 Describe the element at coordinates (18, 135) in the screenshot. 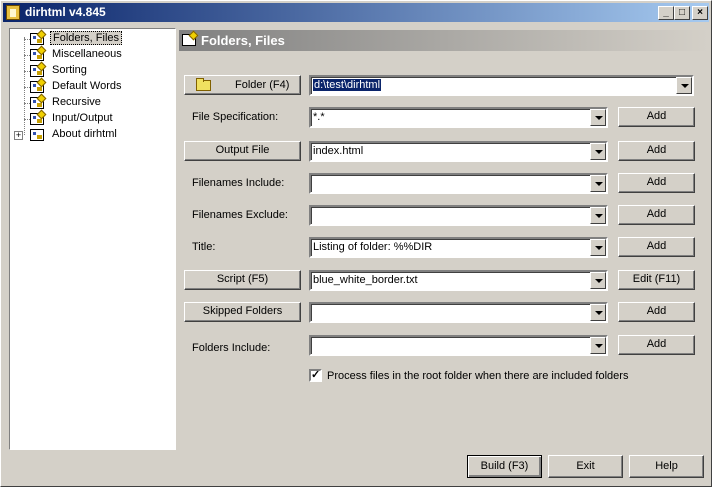

I see `expand-icon: +` at that location.